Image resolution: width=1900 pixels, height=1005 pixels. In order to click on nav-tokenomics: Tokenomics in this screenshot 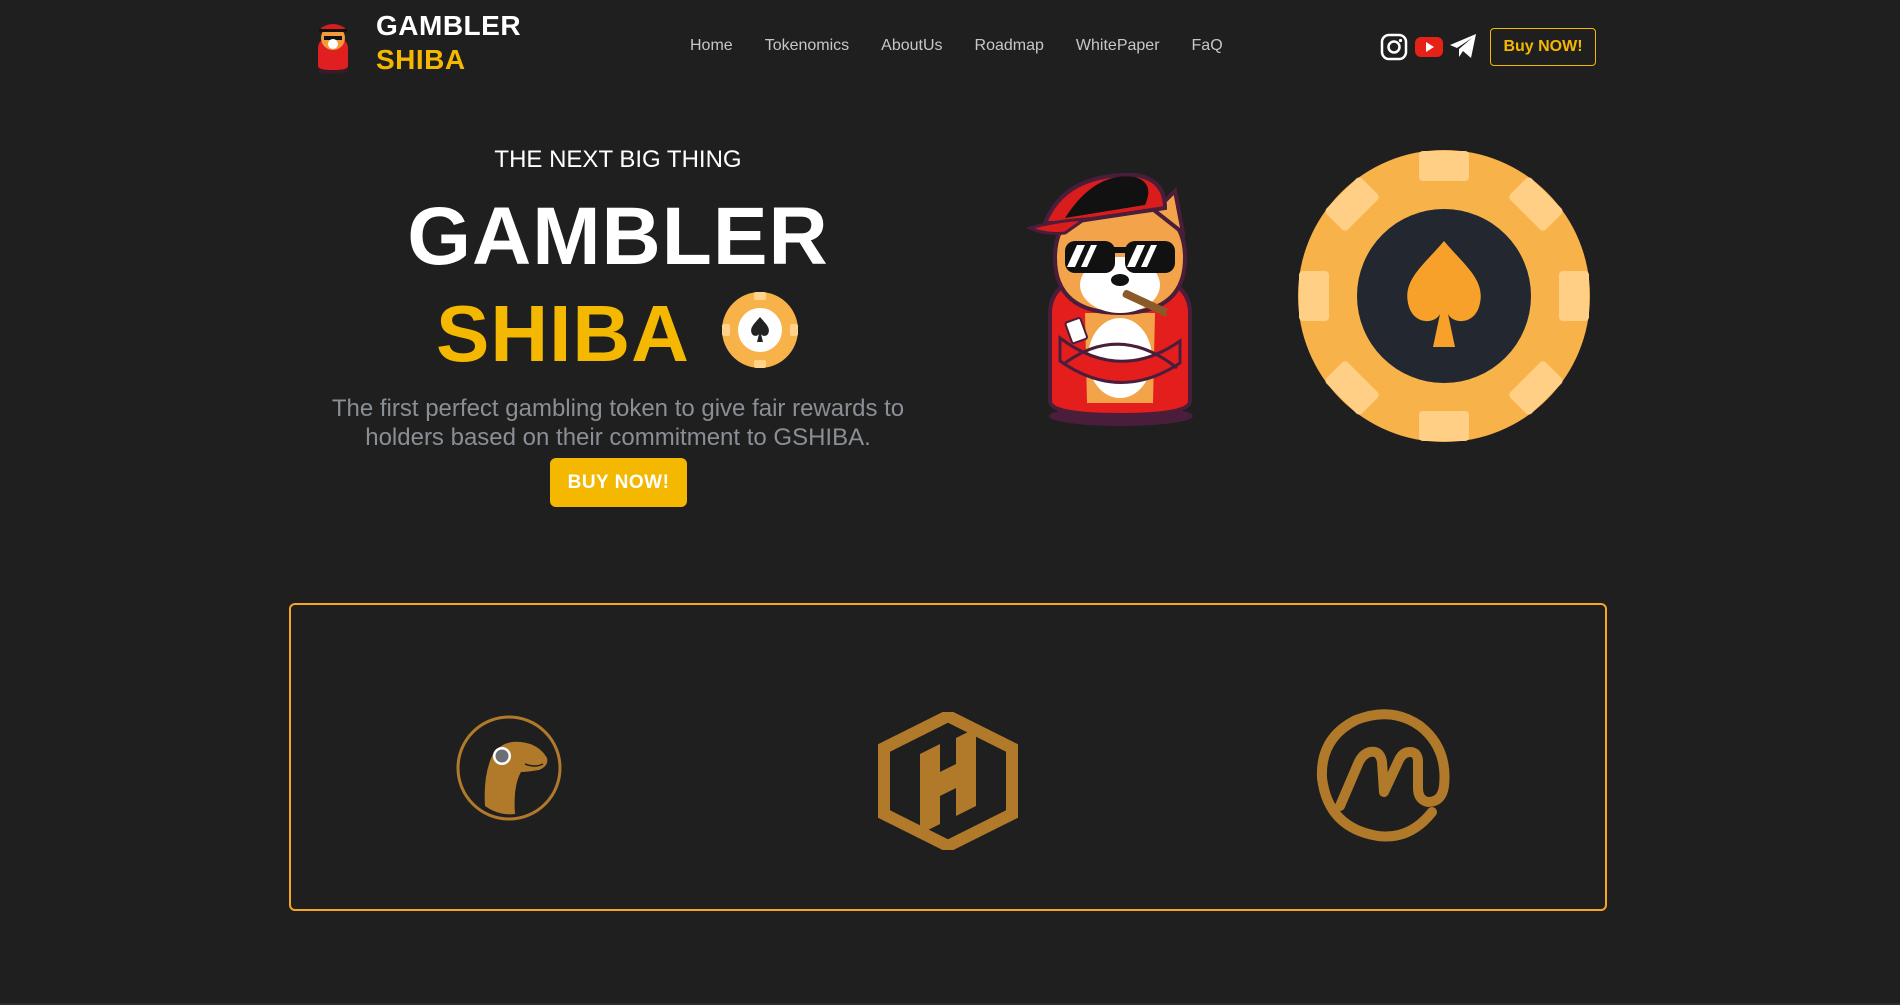, I will do `click(807, 46)`.